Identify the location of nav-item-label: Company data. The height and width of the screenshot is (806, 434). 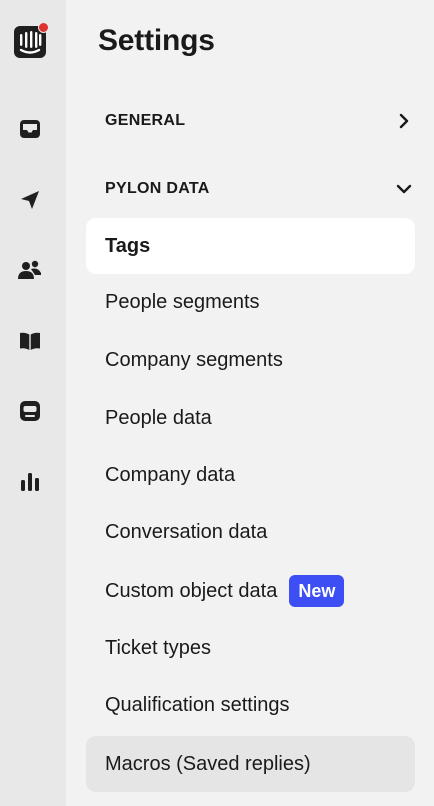
(170, 474).